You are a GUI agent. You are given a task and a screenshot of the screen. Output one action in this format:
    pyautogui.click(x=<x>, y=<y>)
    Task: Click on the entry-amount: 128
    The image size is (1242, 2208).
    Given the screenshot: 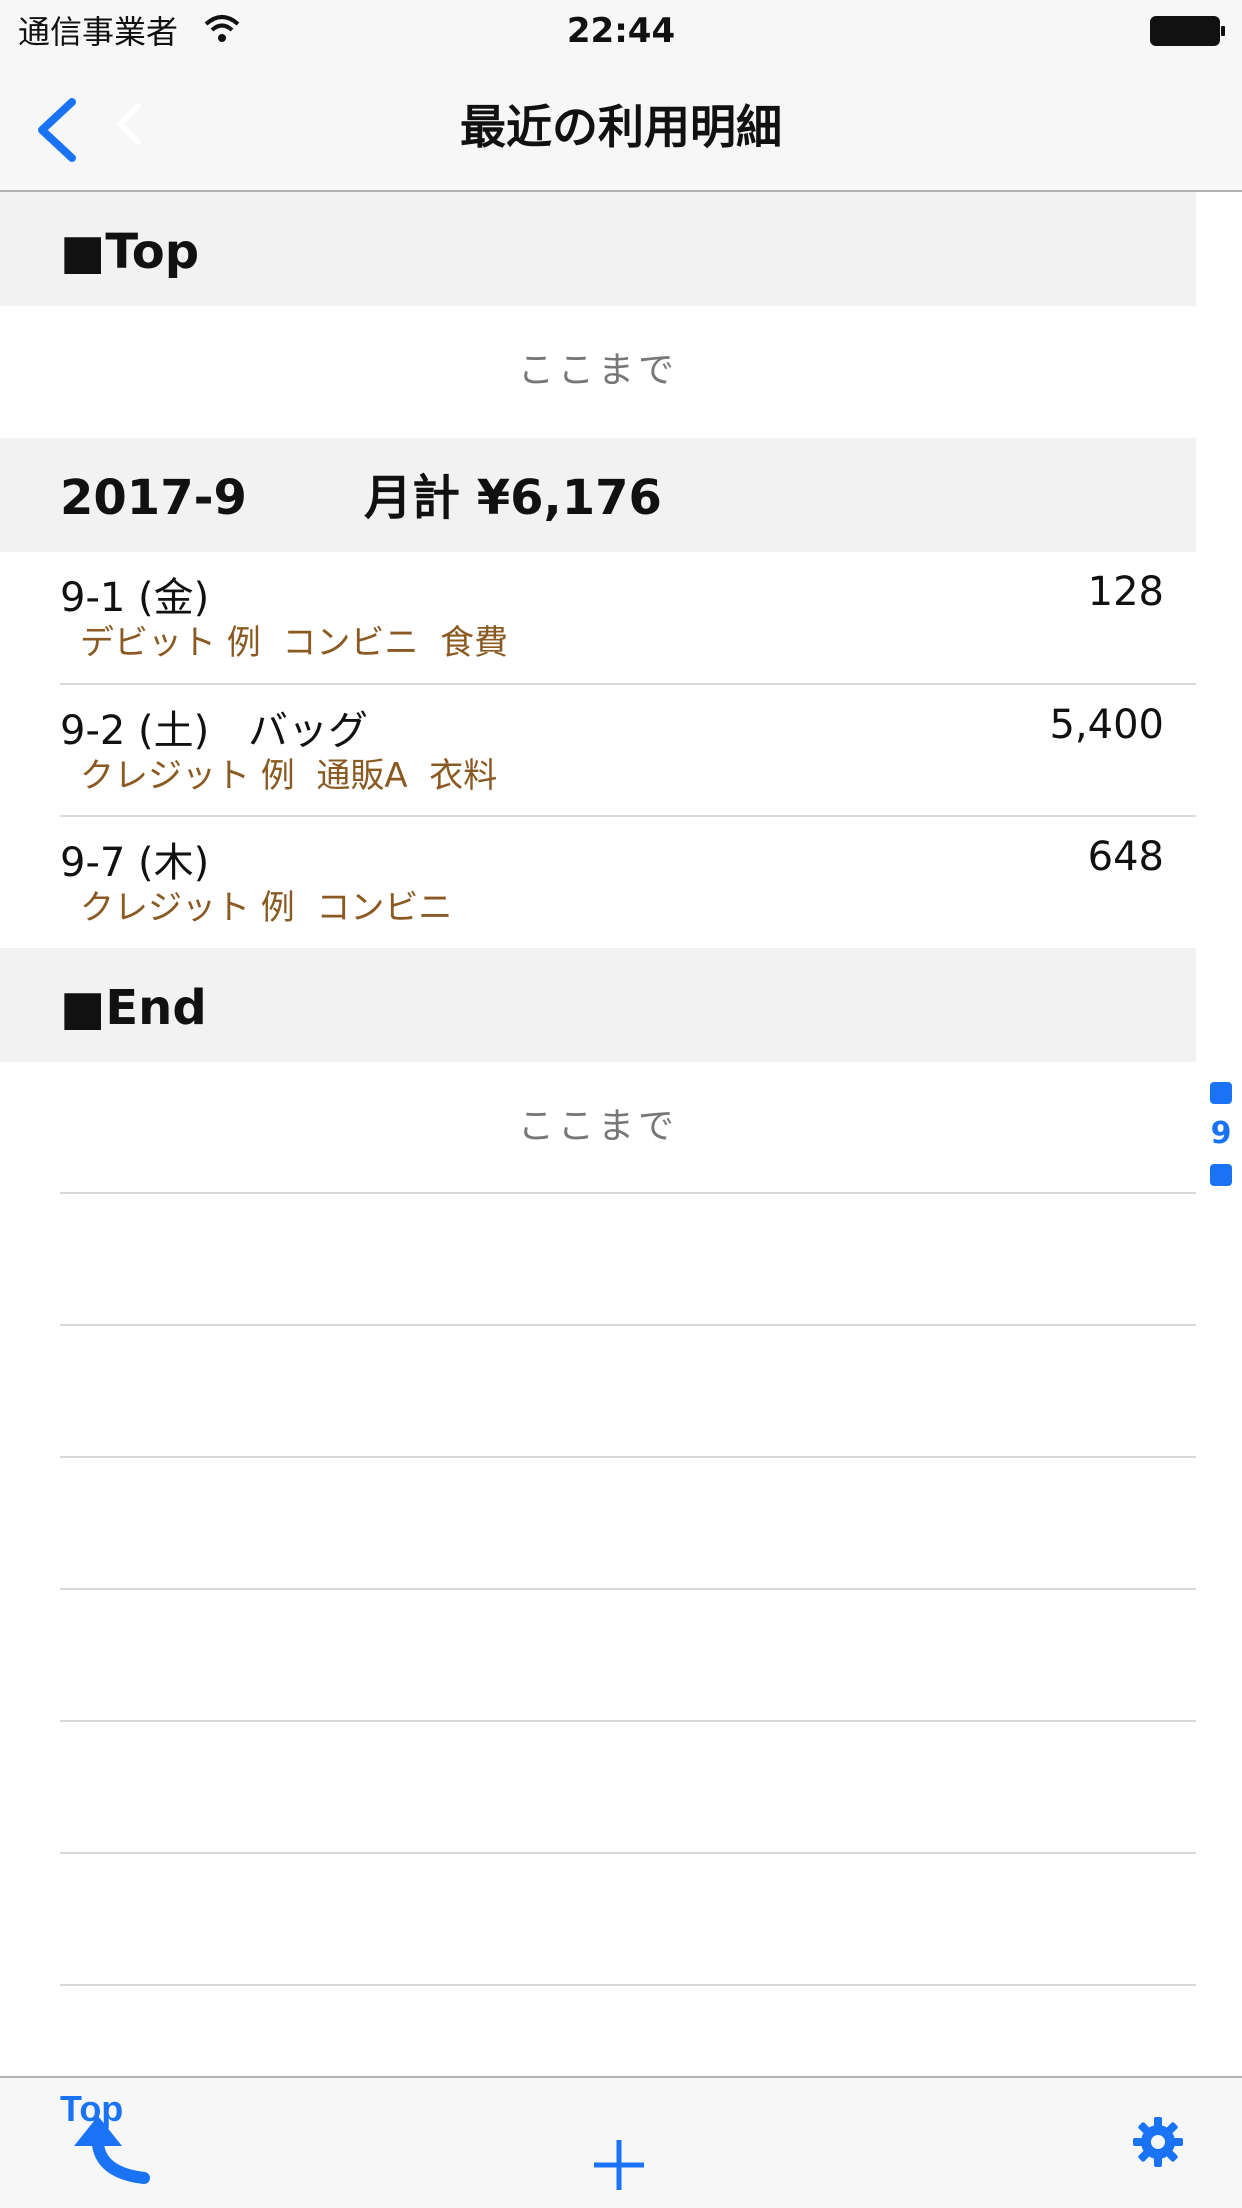 What is the action you would take?
    pyautogui.click(x=1125, y=592)
    